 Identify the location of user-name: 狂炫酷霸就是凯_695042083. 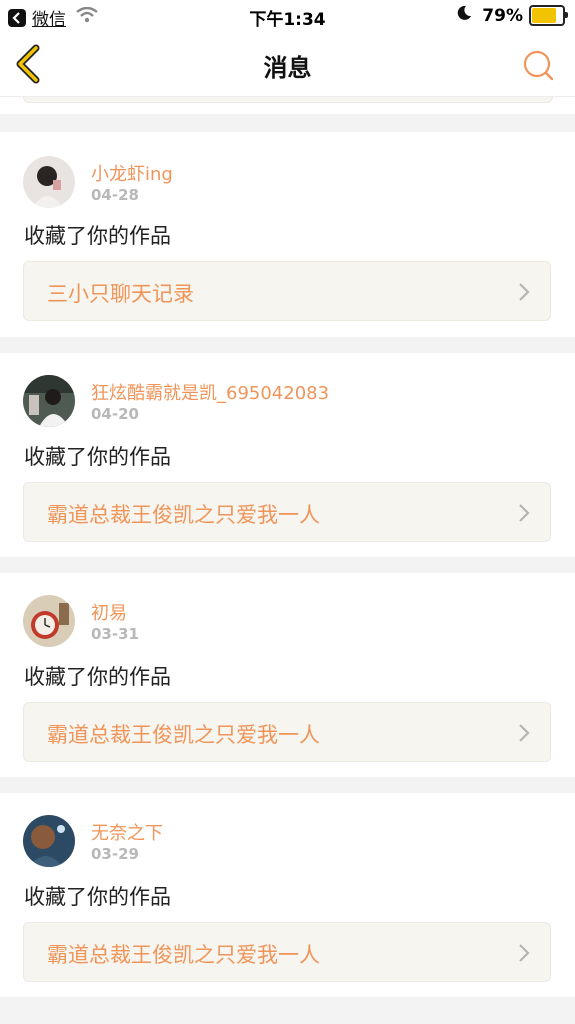
(210, 392).